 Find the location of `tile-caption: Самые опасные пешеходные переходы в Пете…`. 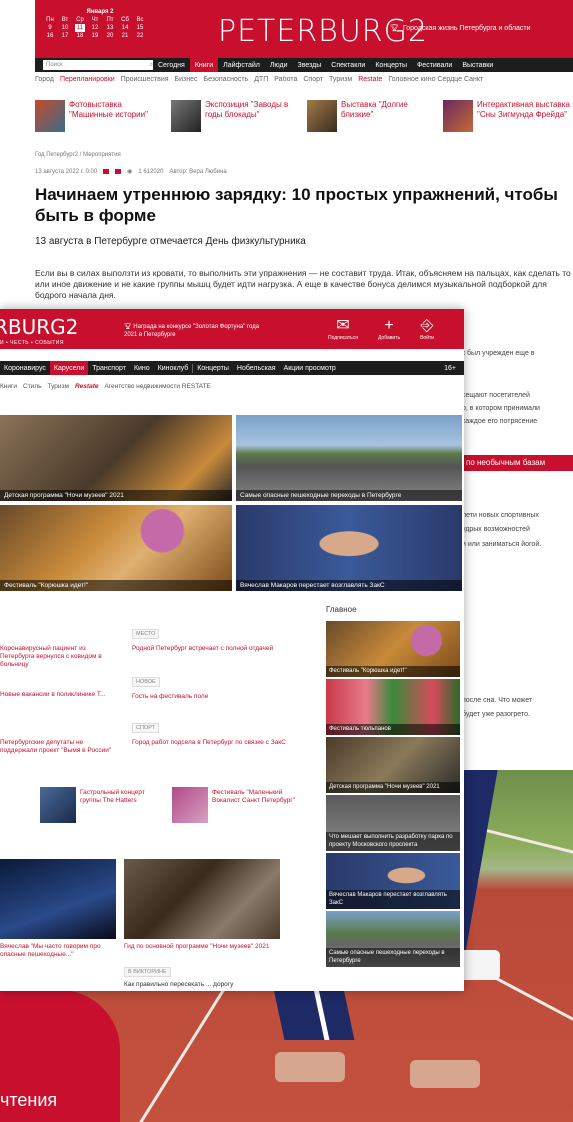

tile-caption: Самые опасные пешеходные переходы в Пете… is located at coordinates (349, 495).